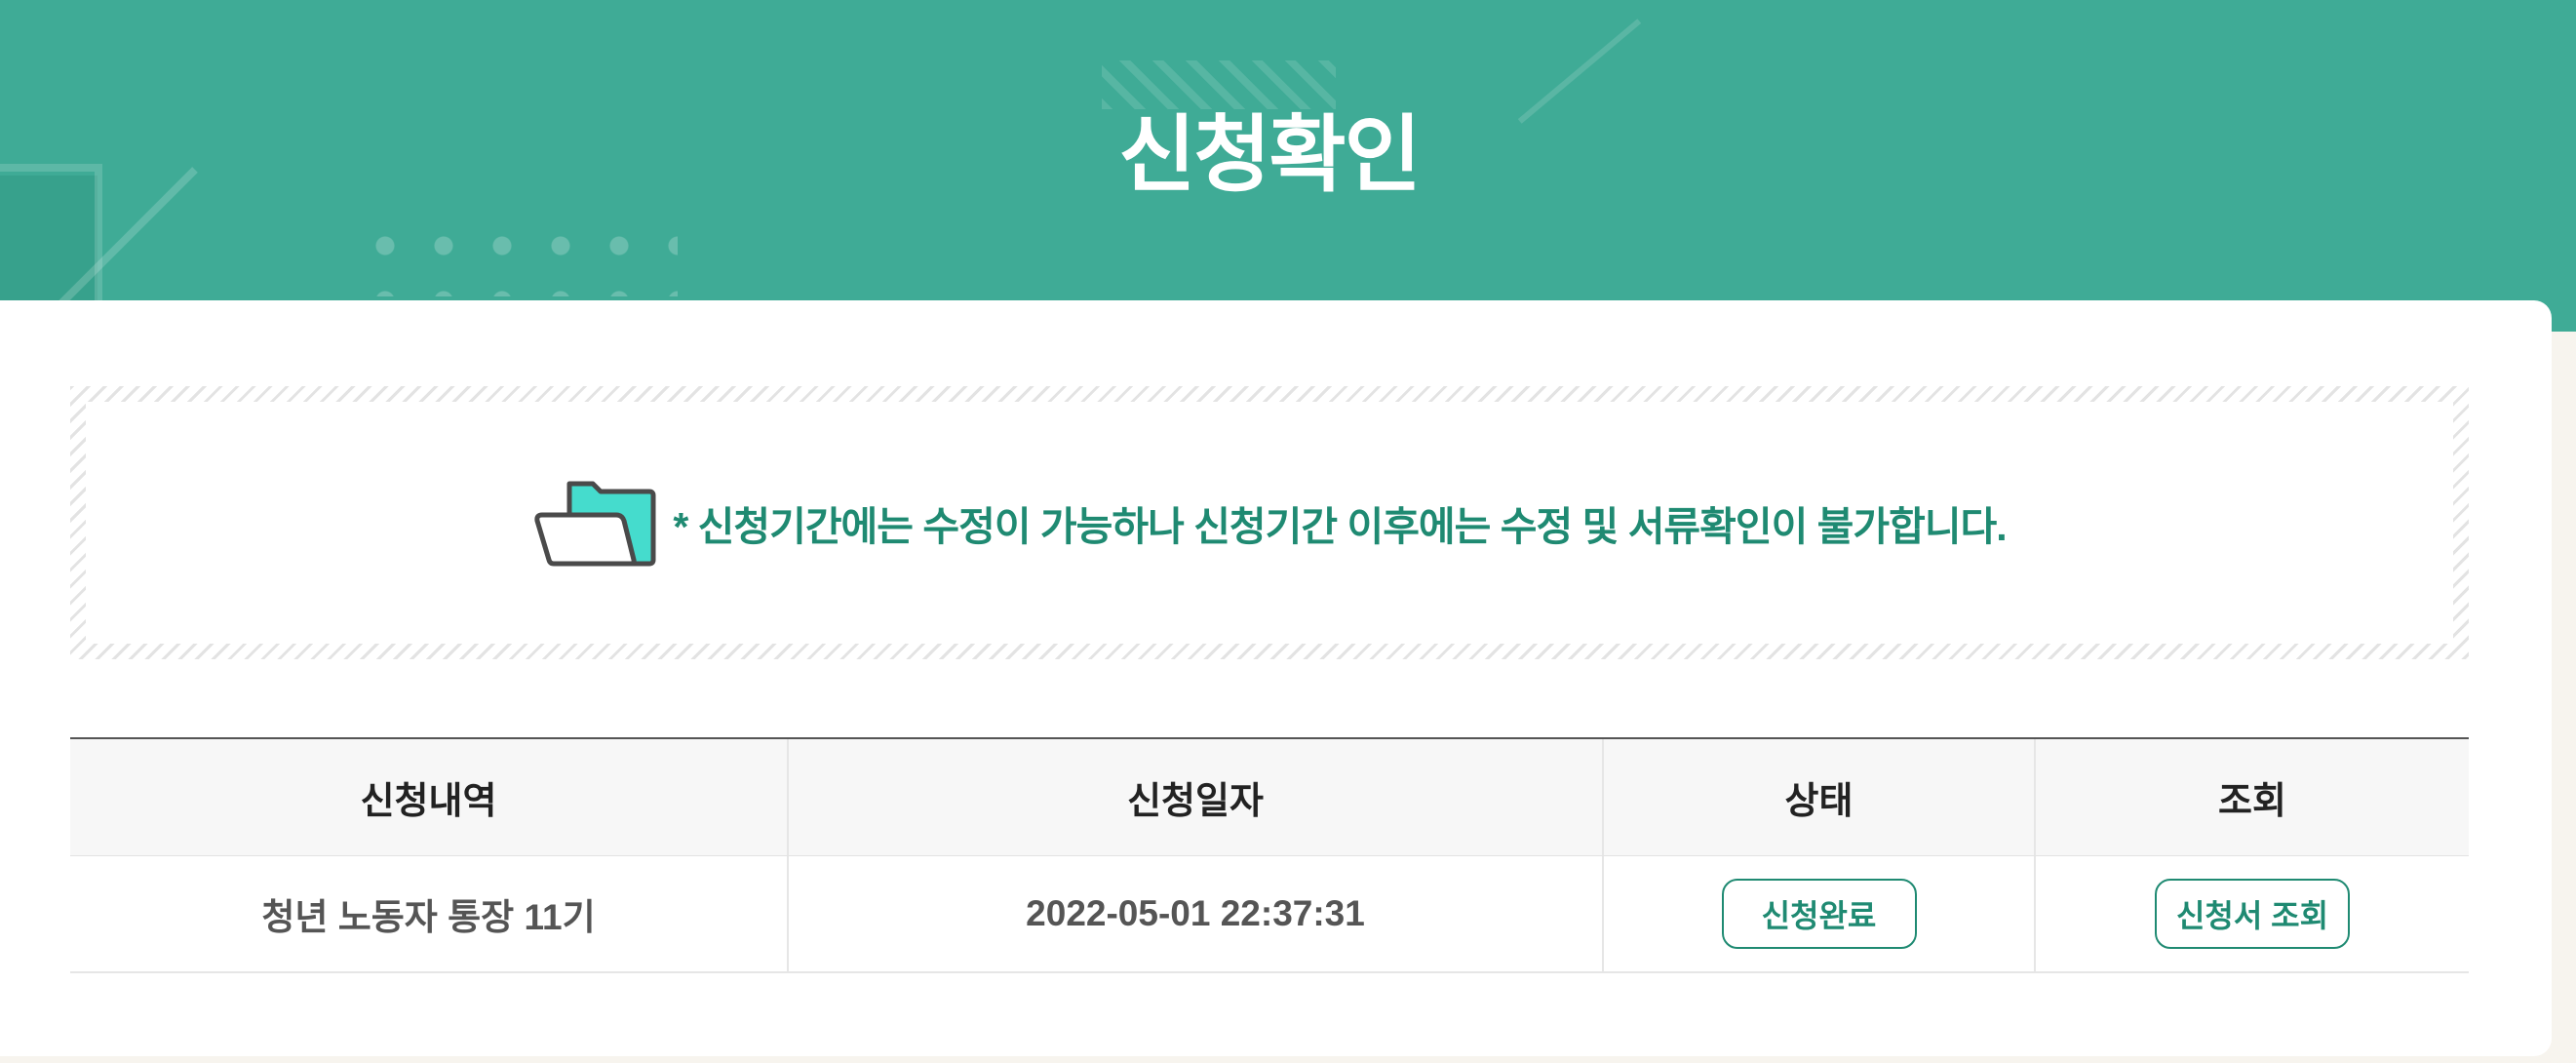 This screenshot has height=1063, width=2576. What do you see at coordinates (1195, 801) in the screenshot?
I see `column-header: 신청일자` at bounding box center [1195, 801].